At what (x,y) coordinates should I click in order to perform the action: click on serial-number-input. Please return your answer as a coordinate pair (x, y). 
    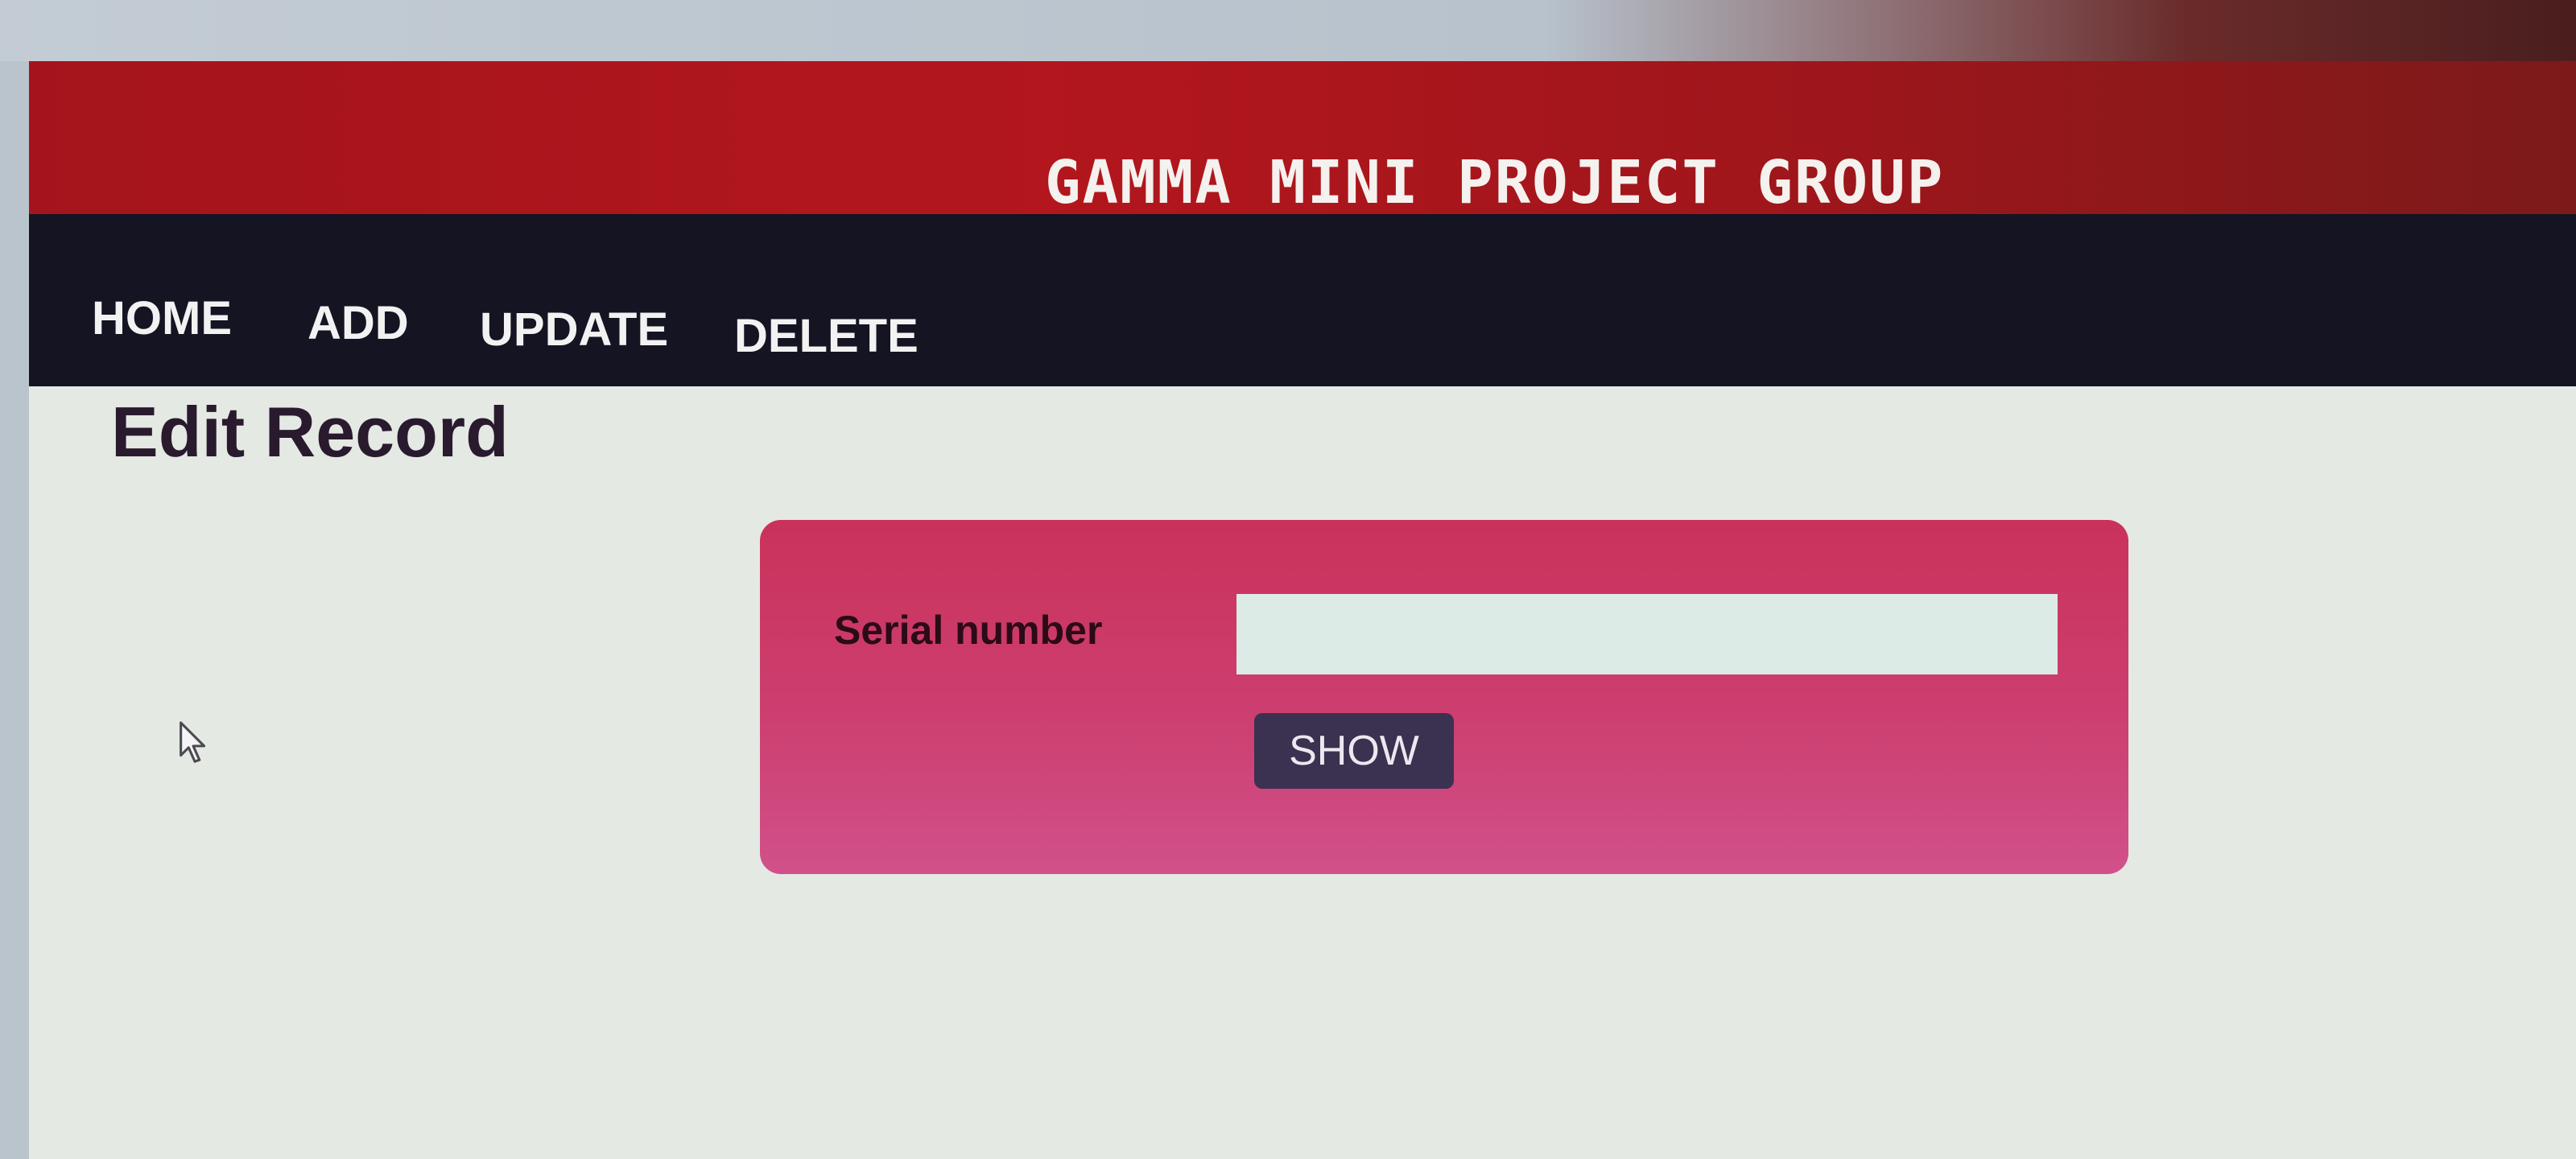
    Looking at the image, I should click on (1647, 634).